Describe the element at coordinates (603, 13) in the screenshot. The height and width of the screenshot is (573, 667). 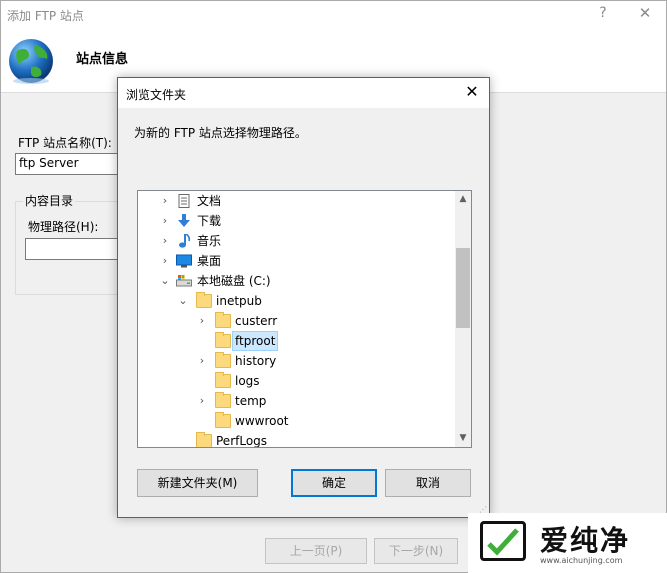
I see `help-button: ?` at that location.